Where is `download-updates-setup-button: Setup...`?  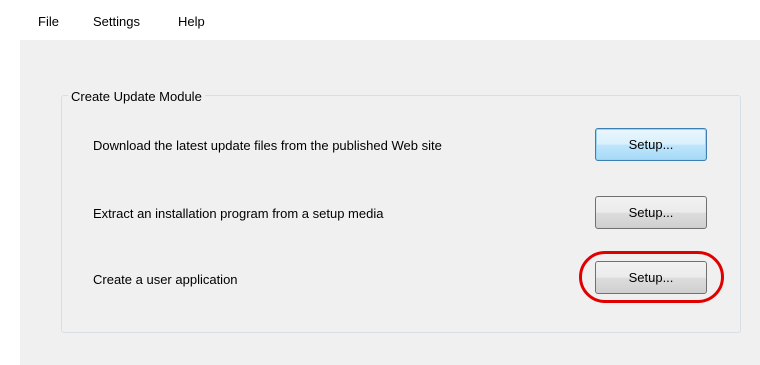
download-updates-setup-button: Setup... is located at coordinates (651, 144).